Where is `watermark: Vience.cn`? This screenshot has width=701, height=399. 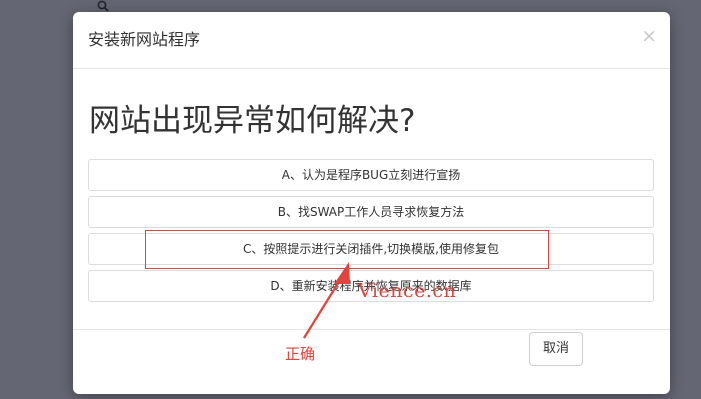
watermark: Vience.cn is located at coordinates (407, 291).